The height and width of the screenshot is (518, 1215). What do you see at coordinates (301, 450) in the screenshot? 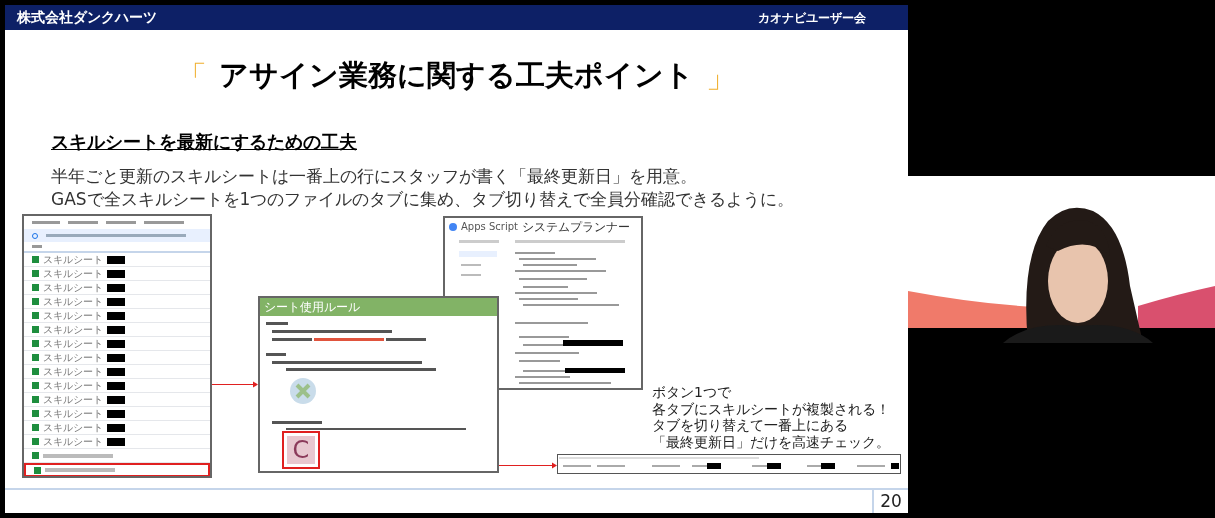
I see `copy-button: C` at bounding box center [301, 450].